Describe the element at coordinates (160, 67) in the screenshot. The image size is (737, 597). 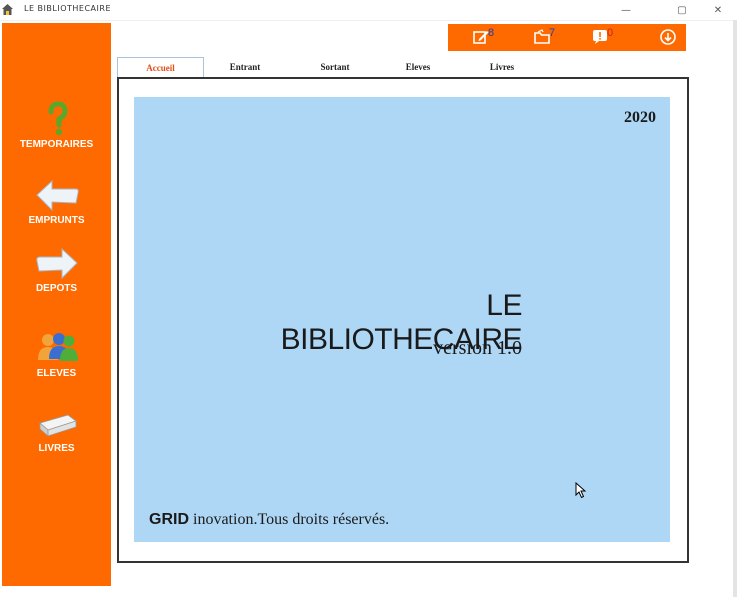
I see `tab-accueil: Accueil` at that location.